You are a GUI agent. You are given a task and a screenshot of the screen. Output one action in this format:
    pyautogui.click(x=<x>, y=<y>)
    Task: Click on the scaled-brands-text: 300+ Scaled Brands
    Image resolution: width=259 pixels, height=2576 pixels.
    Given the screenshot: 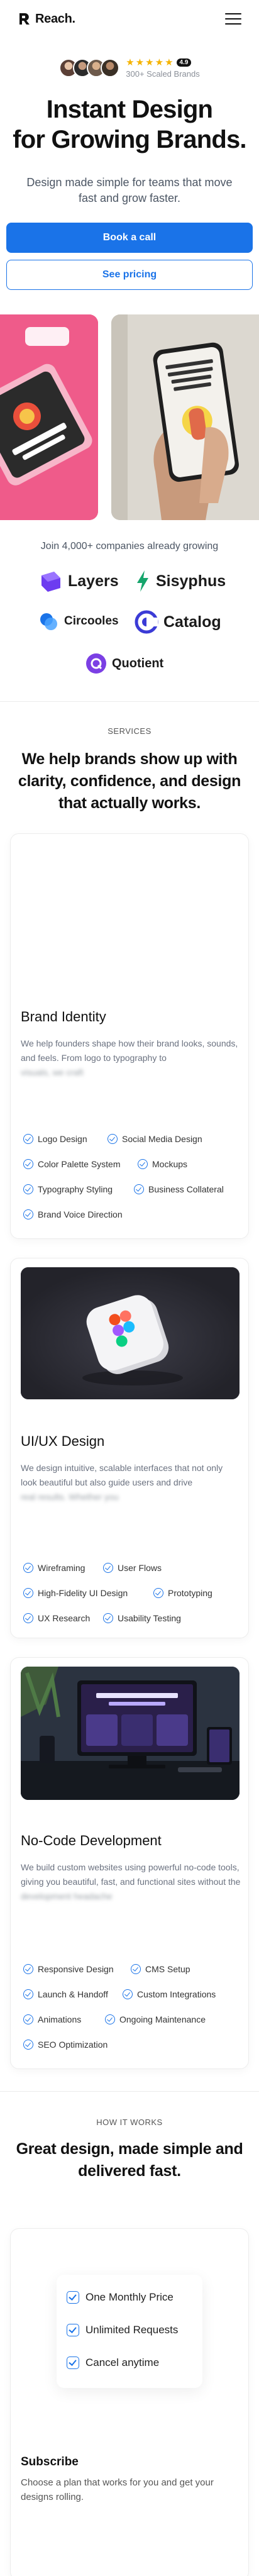 What is the action you would take?
    pyautogui.click(x=163, y=74)
    